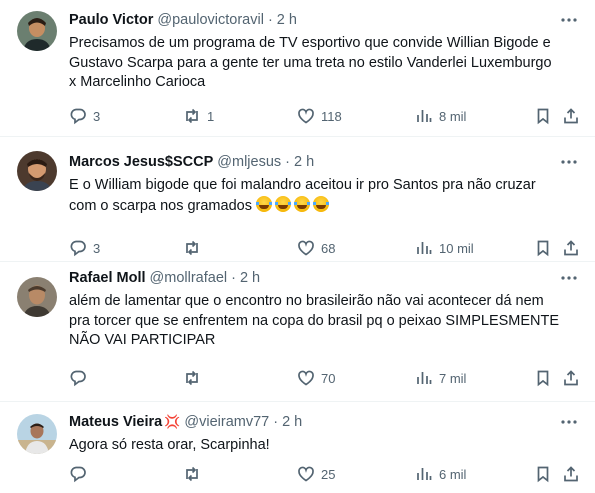 The height and width of the screenshot is (493, 595). Describe the element at coordinates (319, 116) in the screenshot. I see `like-button: 118` at that location.